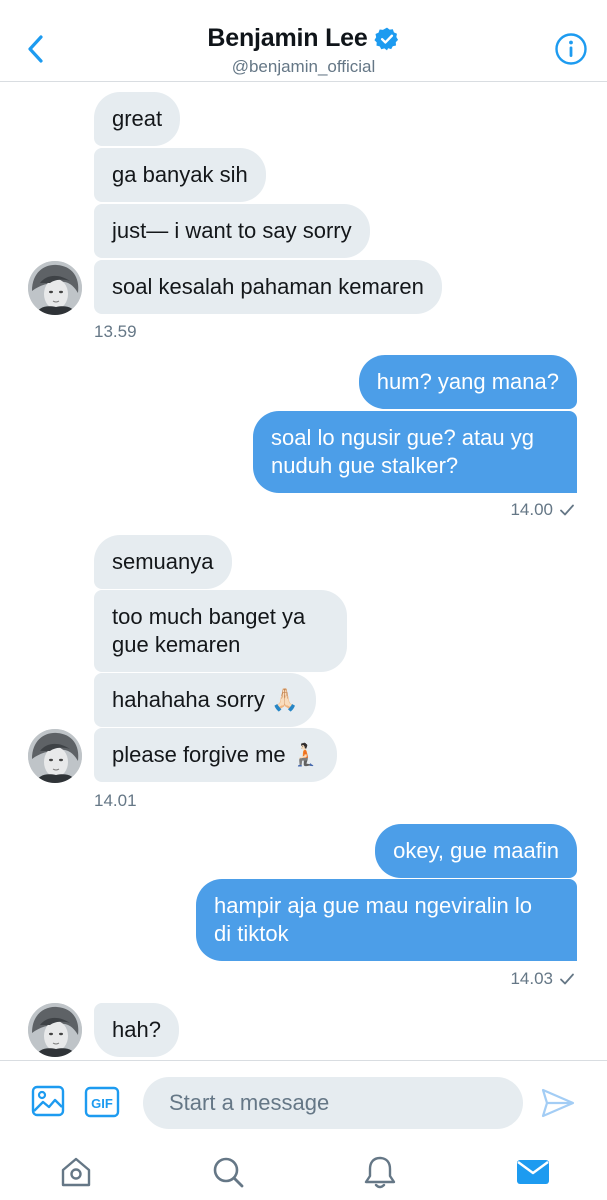 This screenshot has height=1200, width=607. I want to click on tab-notifications, so click(380, 1172).